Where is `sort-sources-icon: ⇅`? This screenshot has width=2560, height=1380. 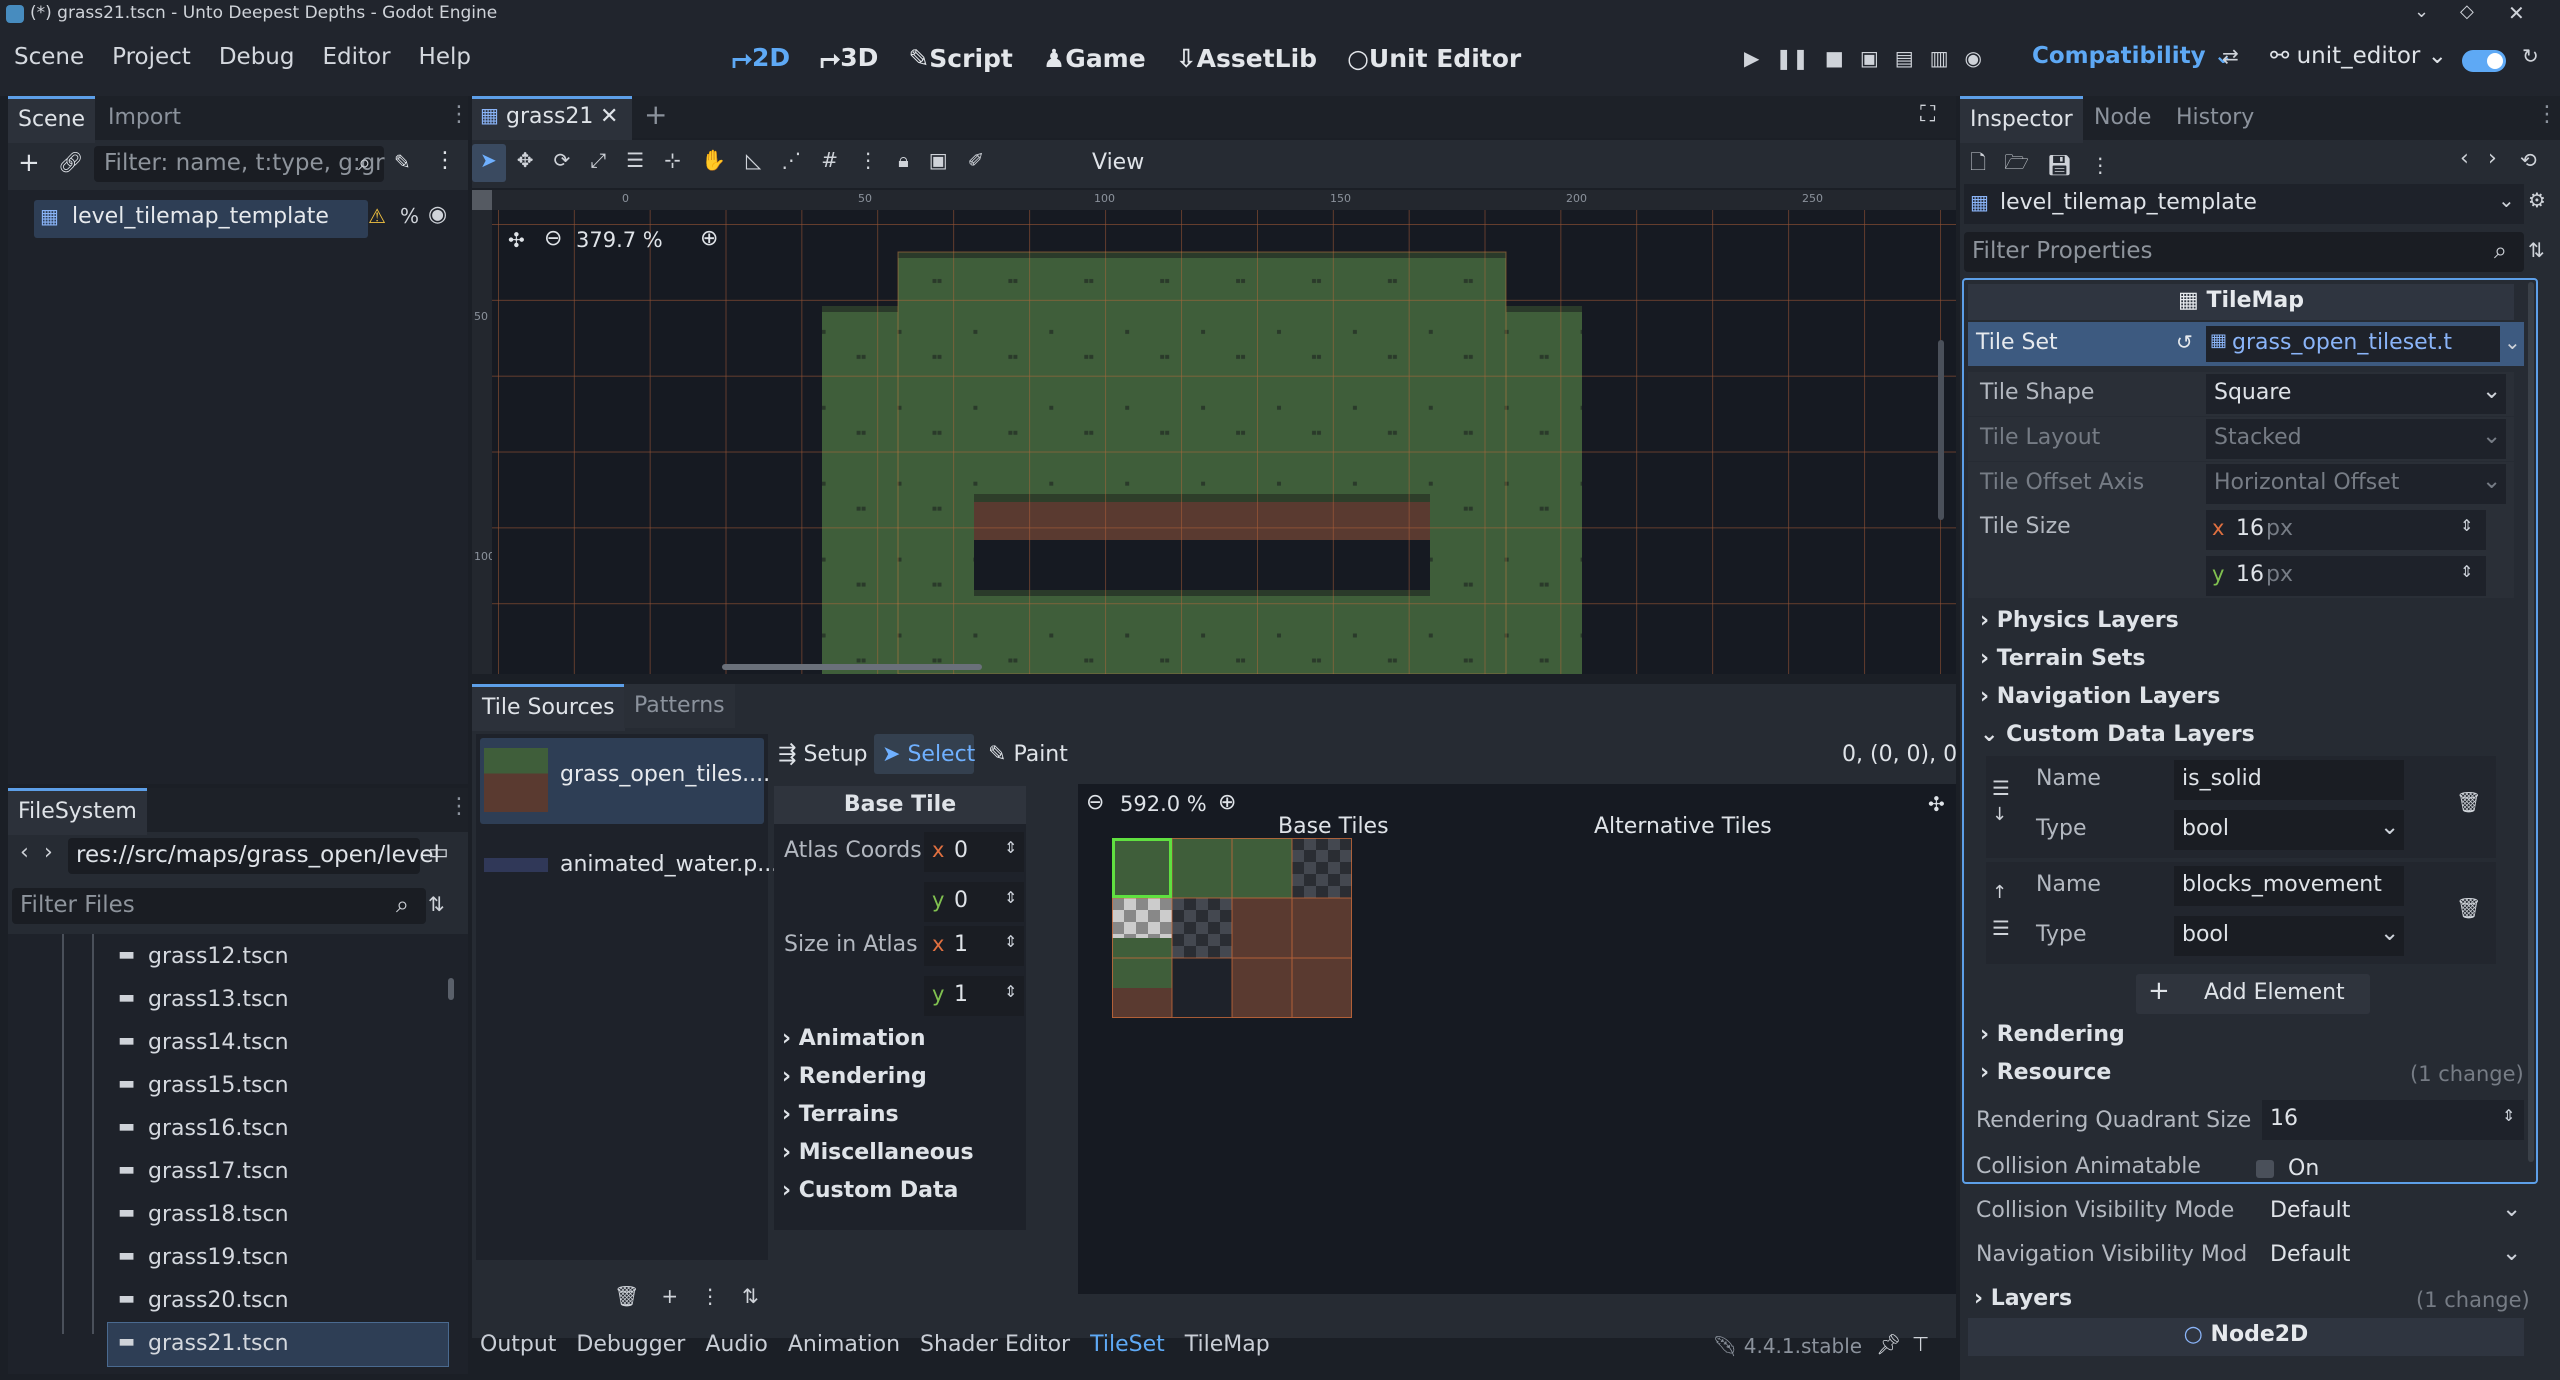 sort-sources-icon: ⇅ is located at coordinates (750, 1296).